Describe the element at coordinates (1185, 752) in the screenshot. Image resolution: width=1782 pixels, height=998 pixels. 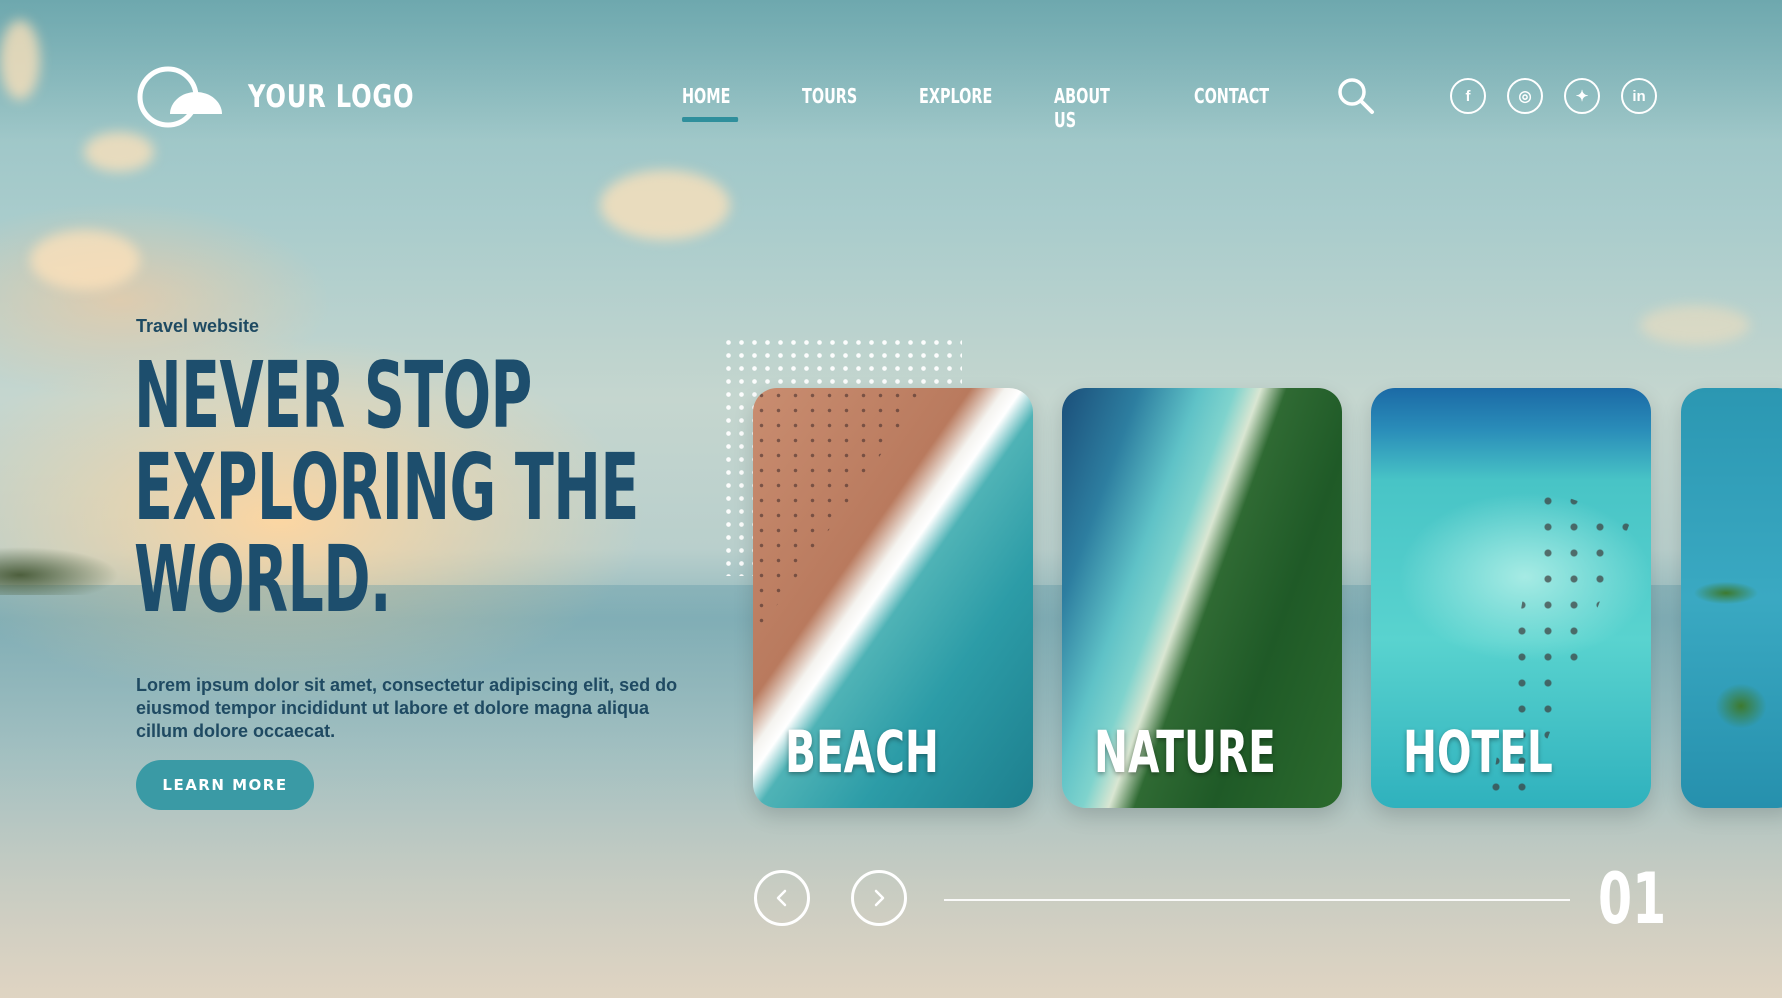
I see `card-label: NATURE` at that location.